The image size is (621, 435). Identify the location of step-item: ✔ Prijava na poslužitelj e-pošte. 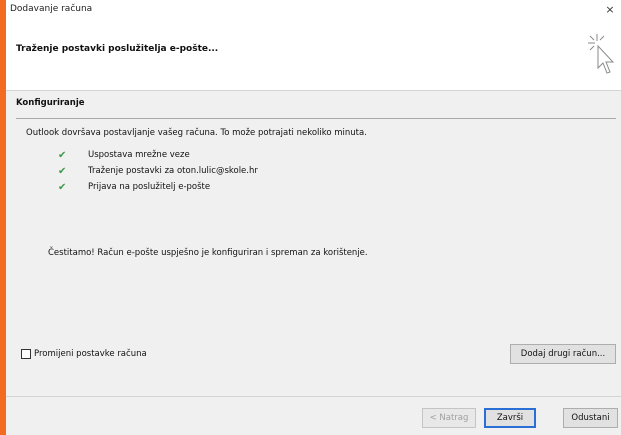
(158, 187).